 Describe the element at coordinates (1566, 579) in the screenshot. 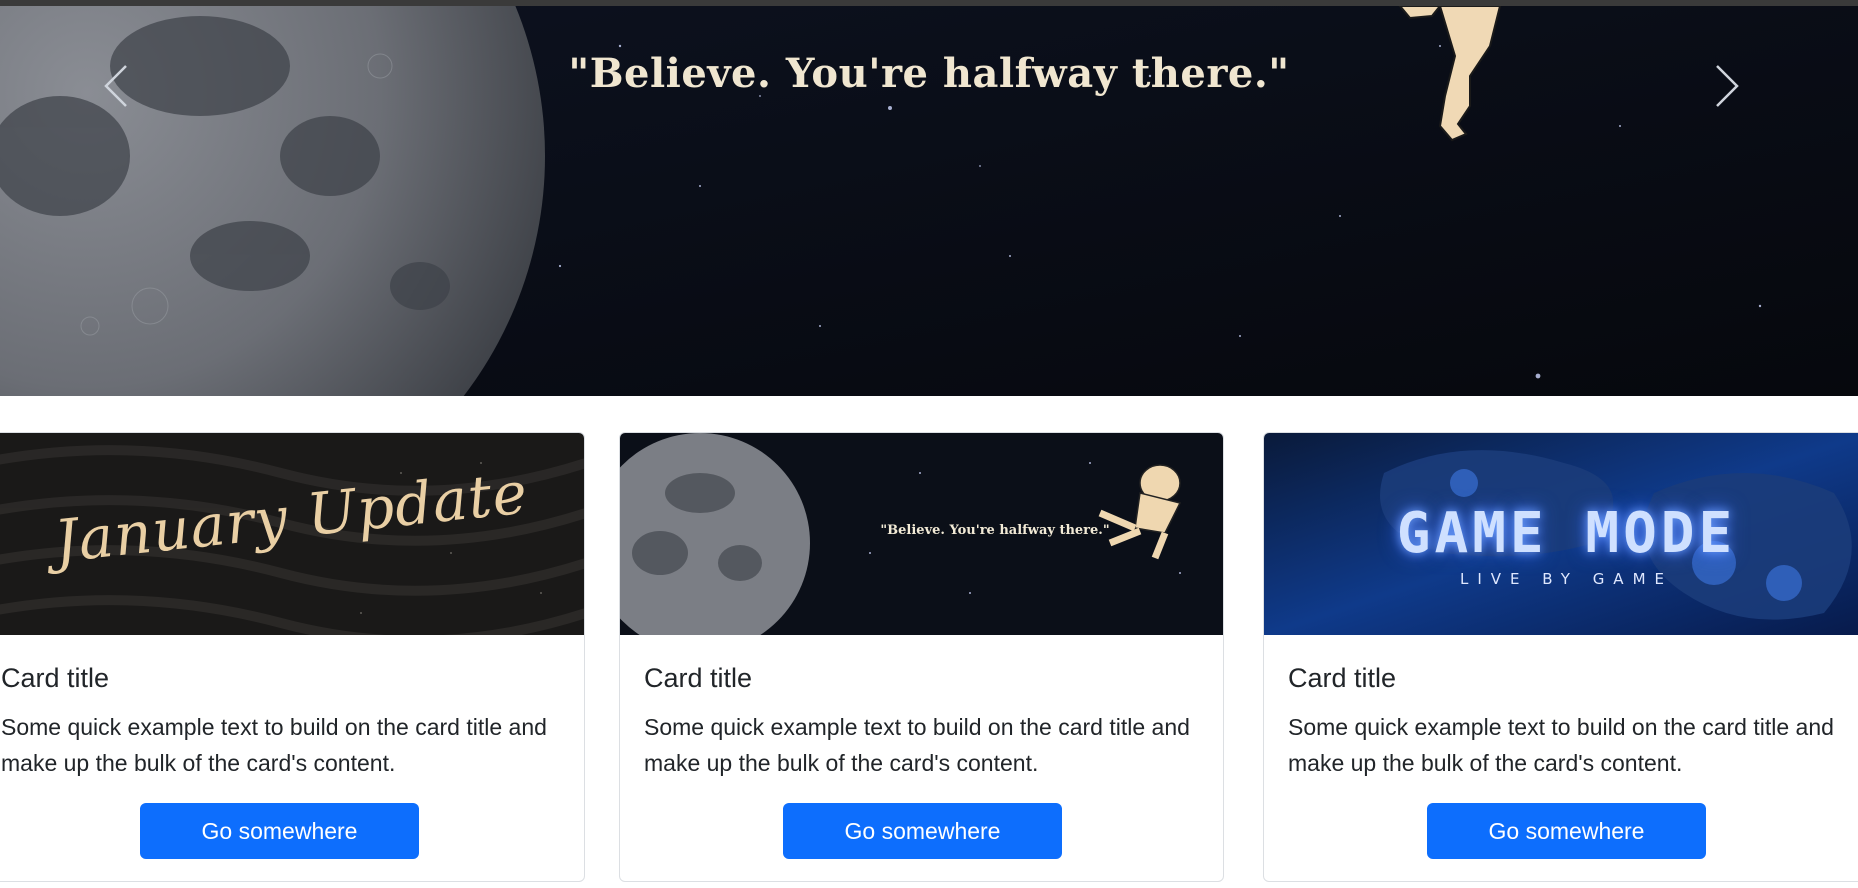

I see `card-image-subtext: LIVE BY GAME` at that location.